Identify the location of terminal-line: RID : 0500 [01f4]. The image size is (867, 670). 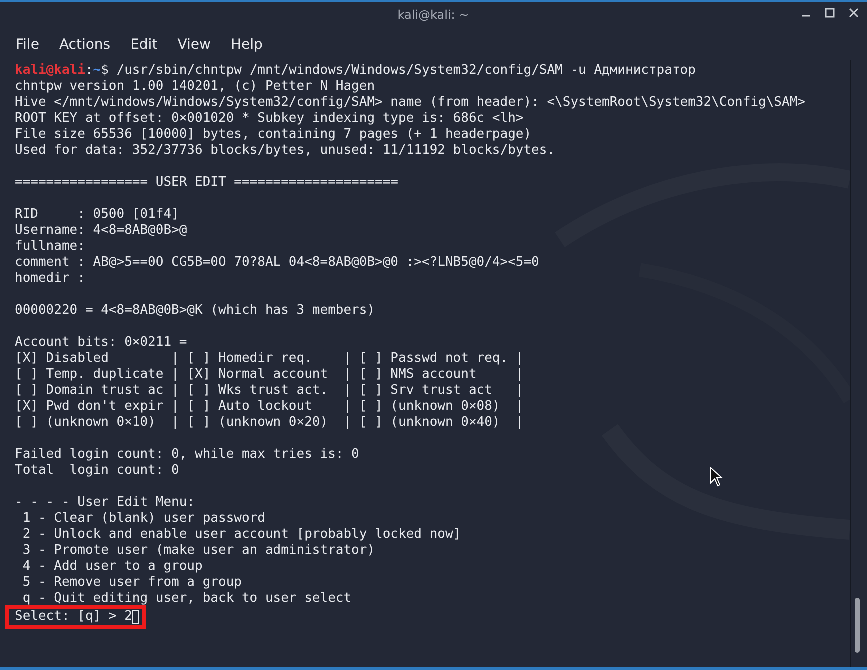
(97, 215).